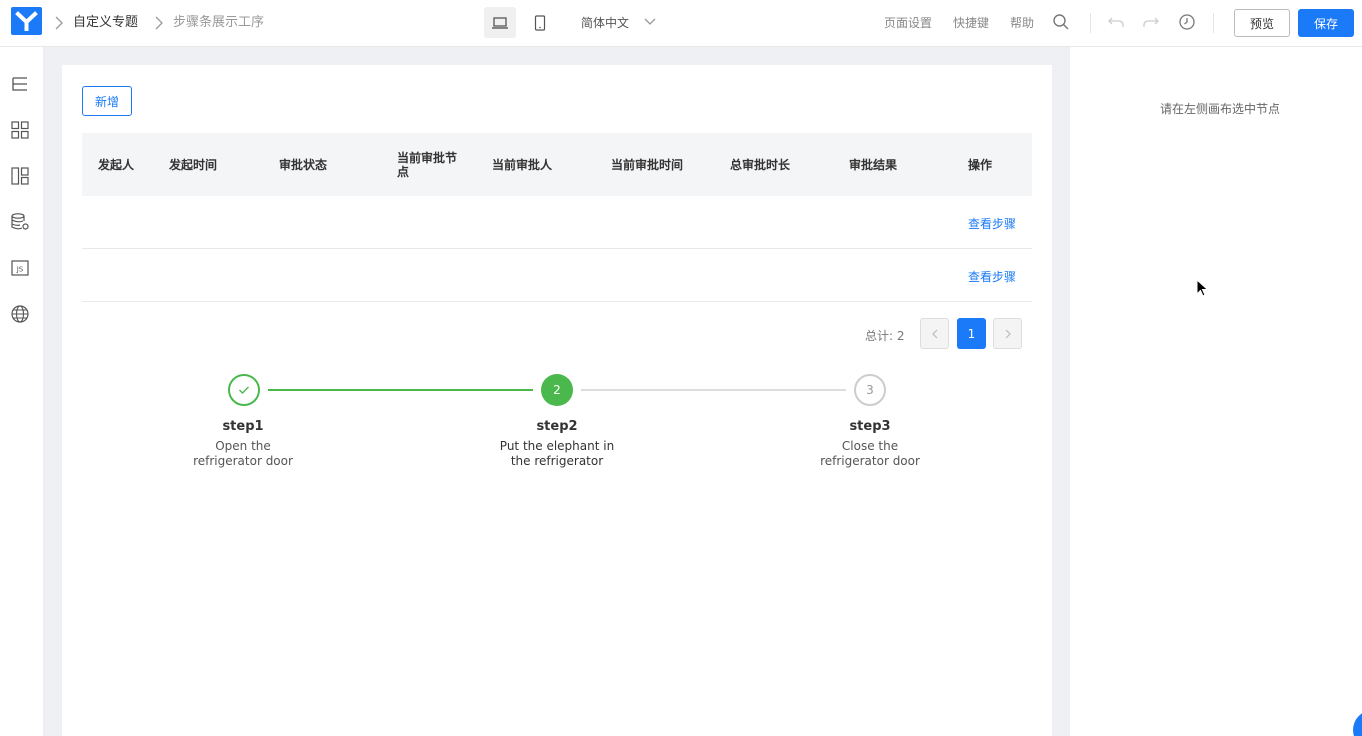  I want to click on data-source-icon, so click(20, 222).